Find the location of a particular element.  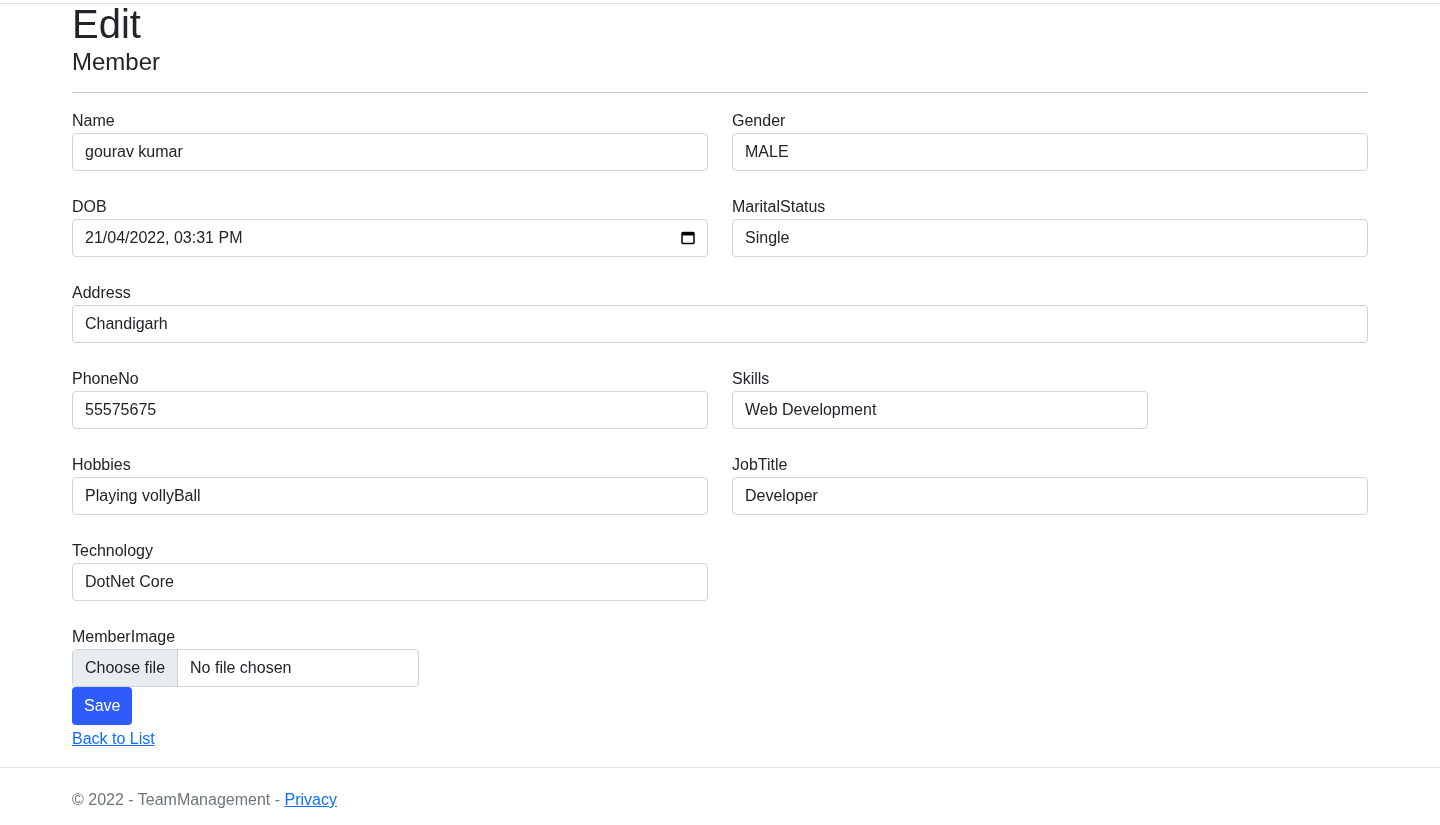

field-label: JobTitle is located at coordinates (760, 465).